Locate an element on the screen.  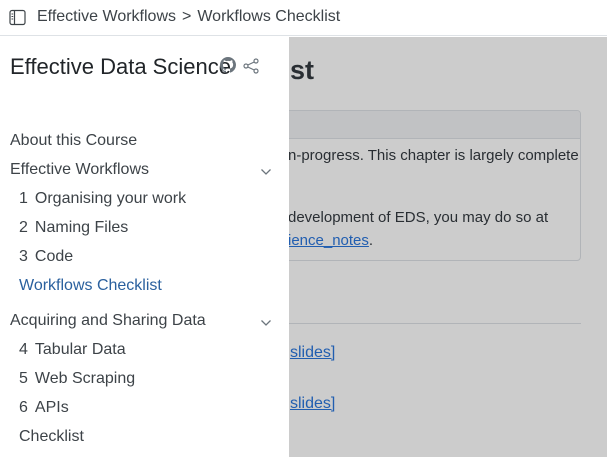
breadcrumb: Effective Workflows > Workflows Checklist is located at coordinates (188, 17).